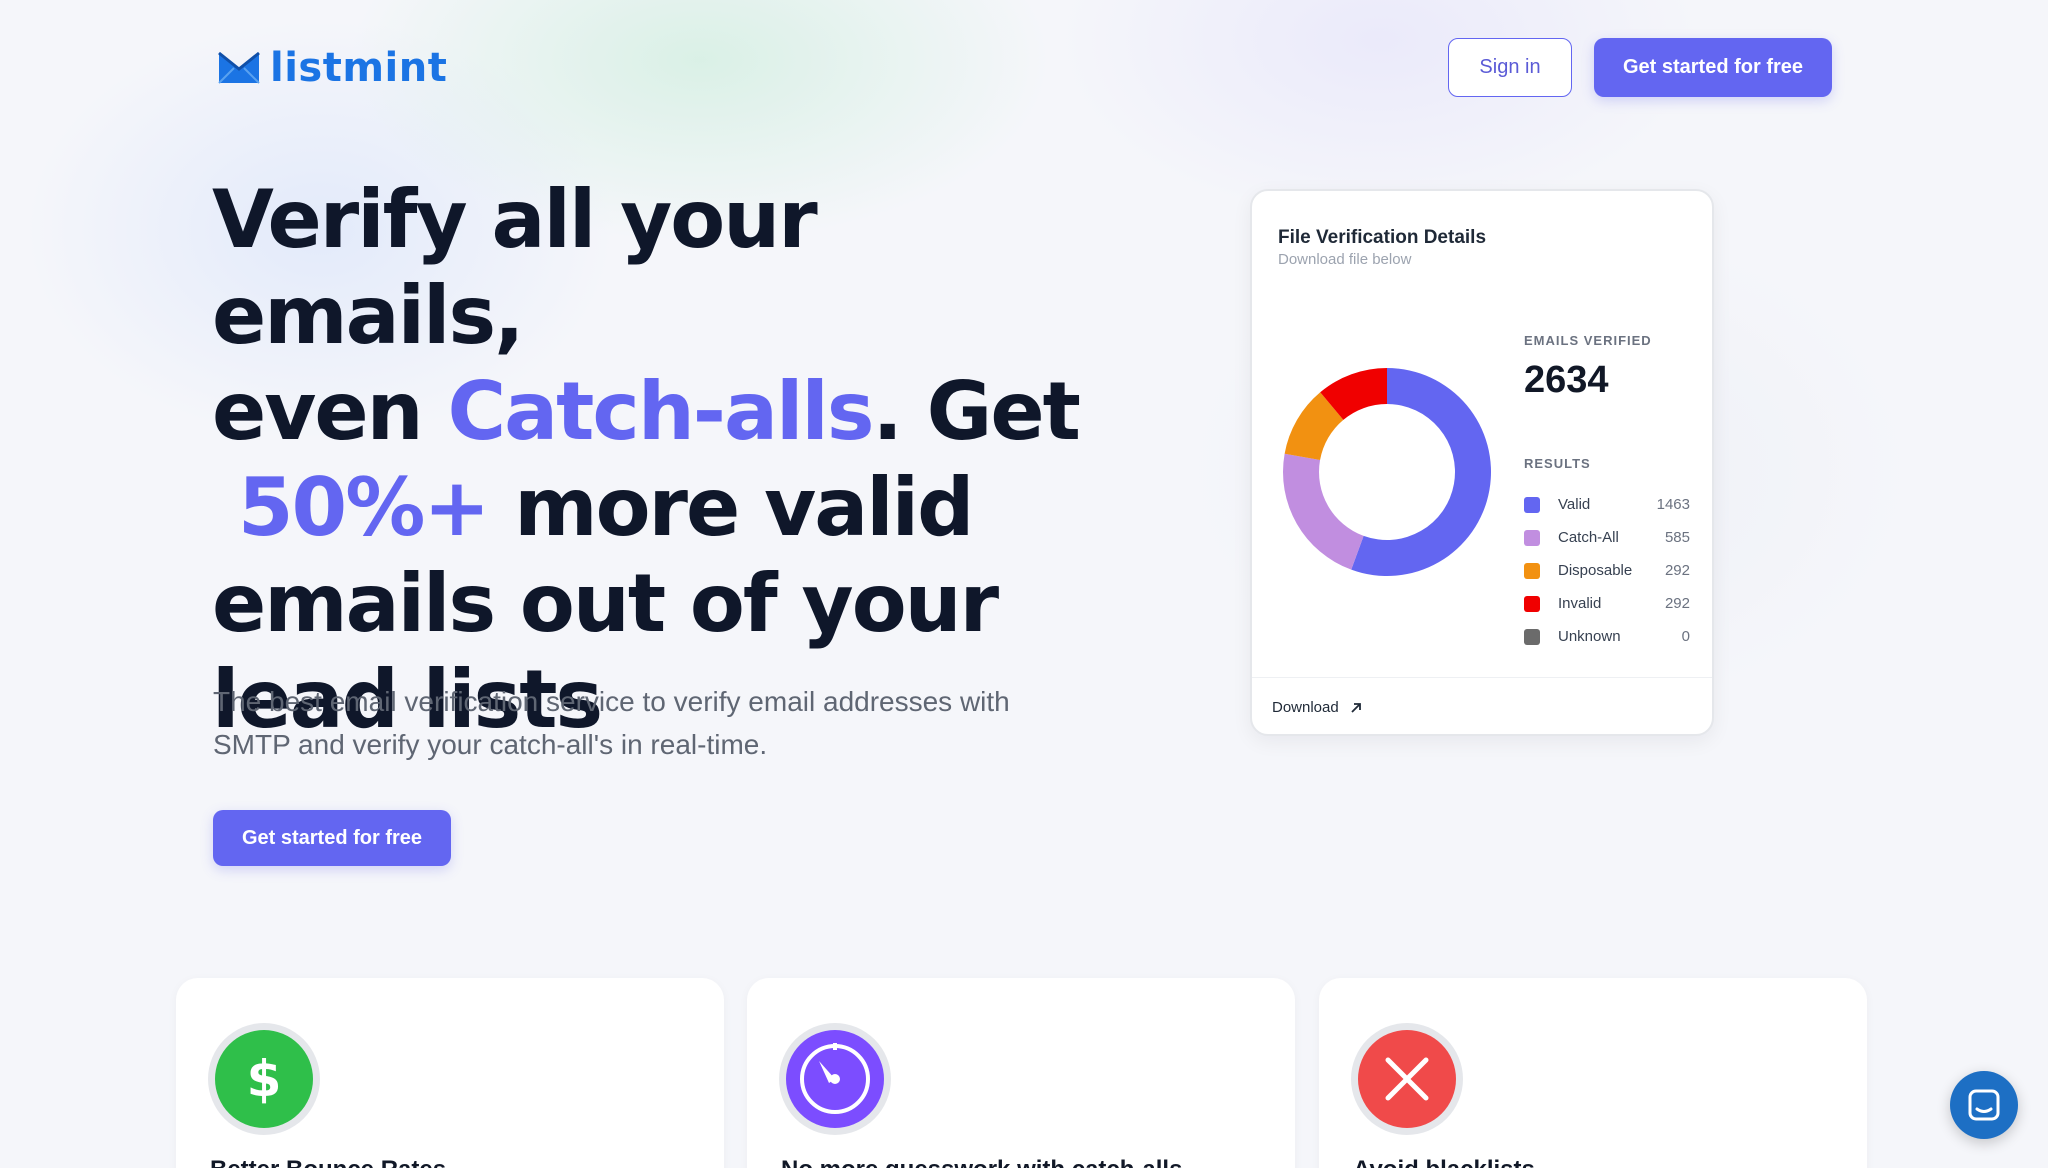 The image size is (2048, 1168). Describe the element at coordinates (1387, 472) in the screenshot. I see `results-donut-chart` at that location.